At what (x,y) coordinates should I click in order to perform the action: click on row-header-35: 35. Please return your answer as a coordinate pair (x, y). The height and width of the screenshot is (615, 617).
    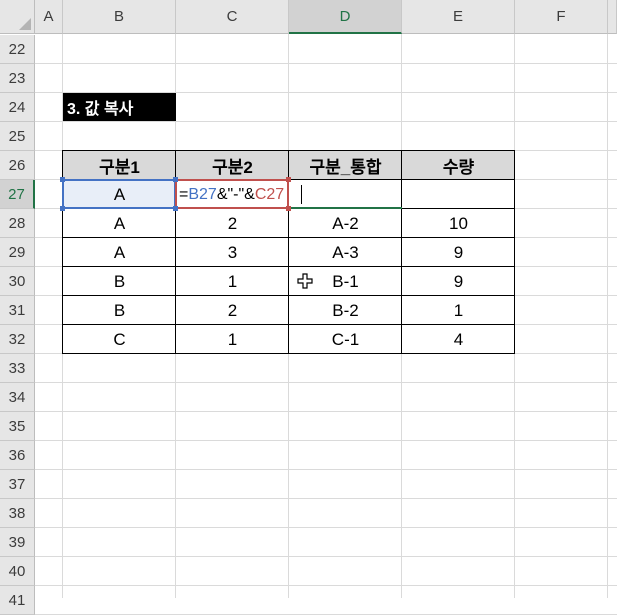
    Looking at the image, I should click on (17, 426).